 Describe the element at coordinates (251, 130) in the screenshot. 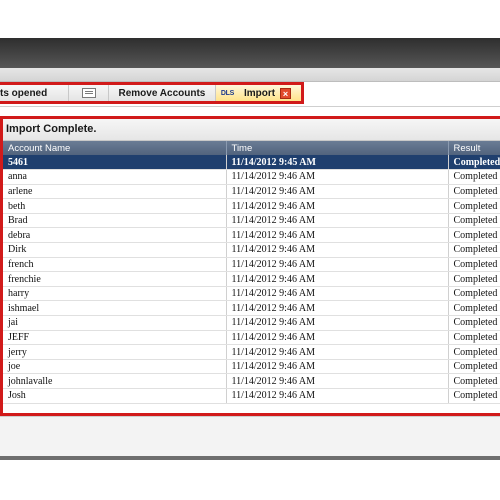

I see `panel-title: Import Complete.` at that location.